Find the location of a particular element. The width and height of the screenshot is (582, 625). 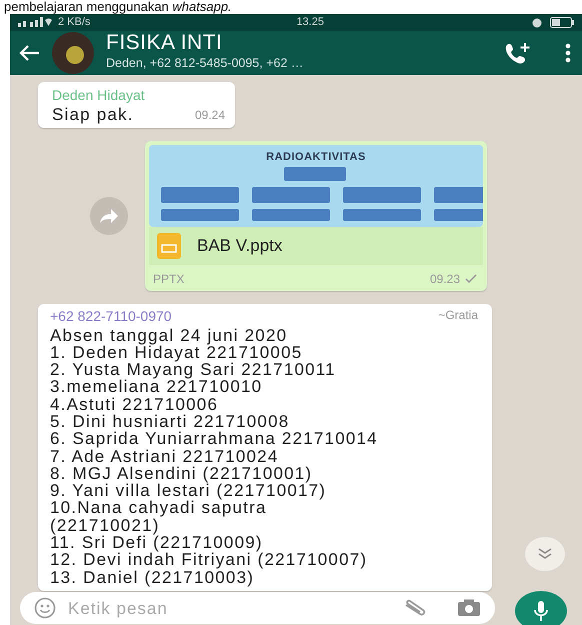

message-line: 11. Sri Defi (221710009) is located at coordinates (156, 543).